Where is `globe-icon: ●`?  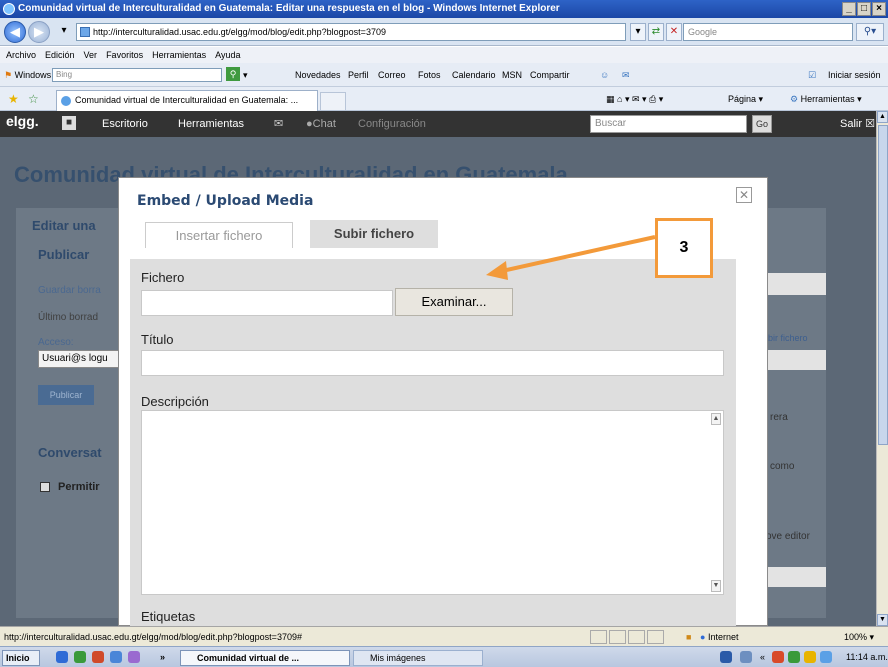 globe-icon: ● is located at coordinates (703, 637).